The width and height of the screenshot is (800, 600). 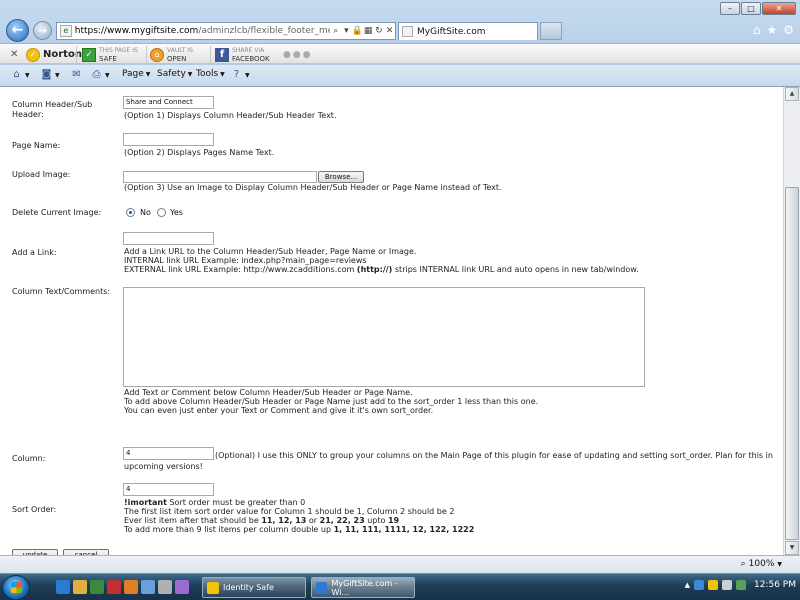 What do you see at coordinates (730, 8) in the screenshot?
I see `minimize-button: –` at bounding box center [730, 8].